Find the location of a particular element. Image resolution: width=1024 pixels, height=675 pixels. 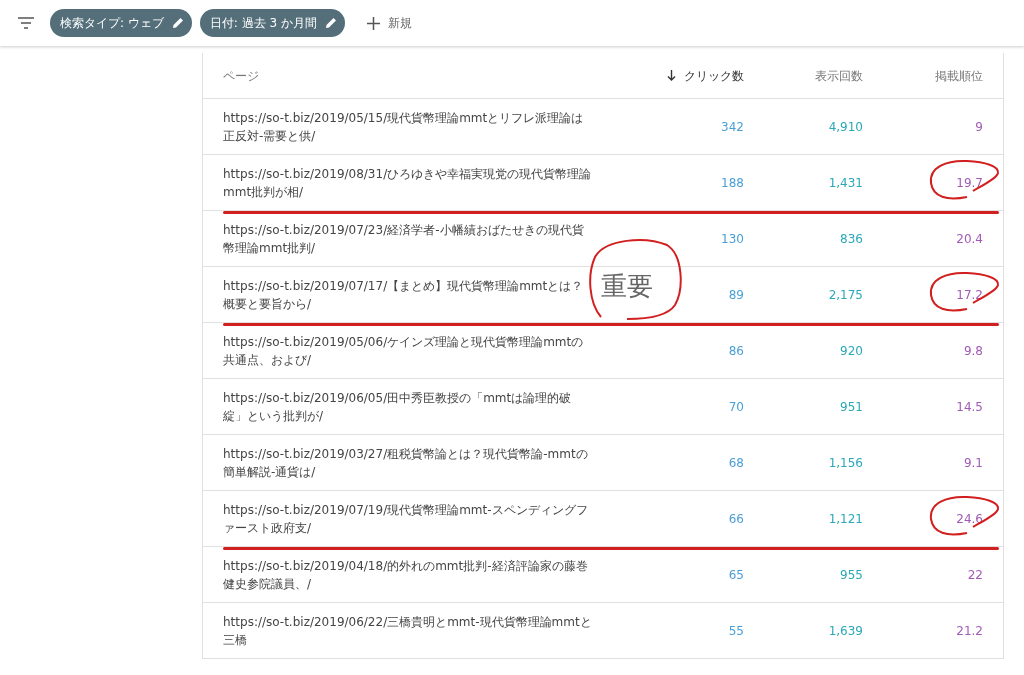

clicks-value: 188 is located at coordinates (732, 182).